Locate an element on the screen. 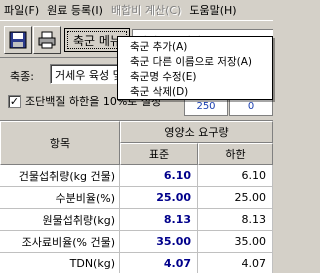  save-button is located at coordinates (18, 40).